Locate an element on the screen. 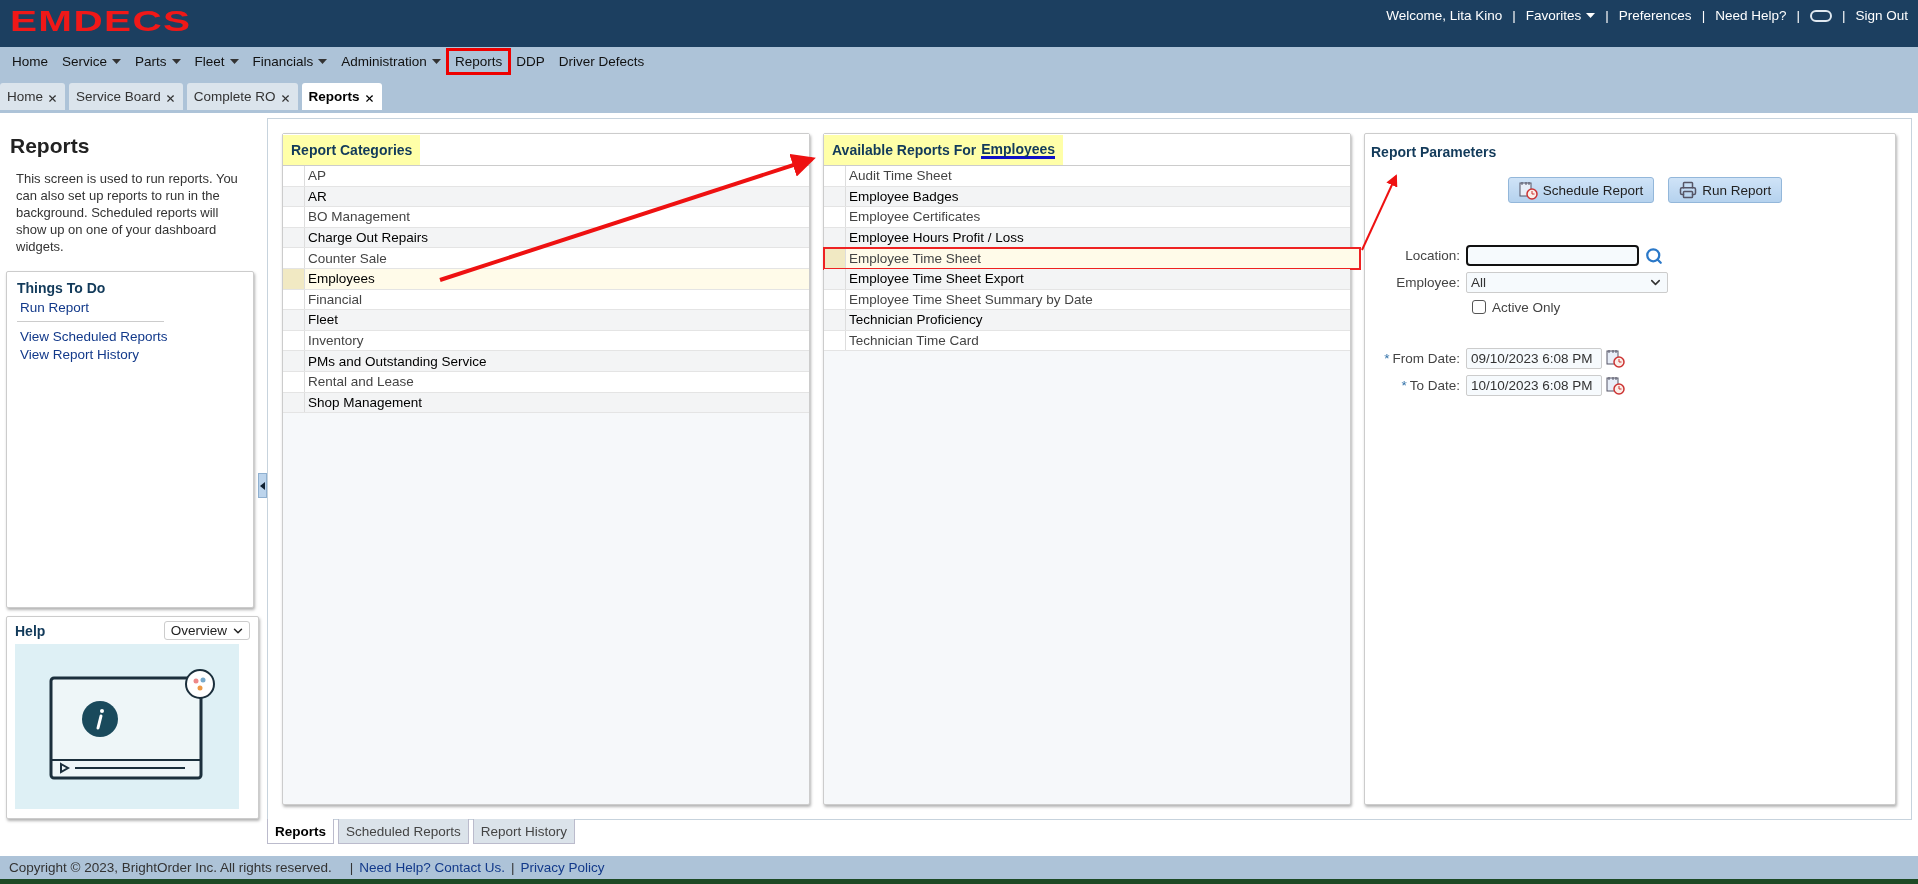 The image size is (1918, 884). report-row: Employee Time Sheet Summary by Date is located at coordinates (1087, 300).